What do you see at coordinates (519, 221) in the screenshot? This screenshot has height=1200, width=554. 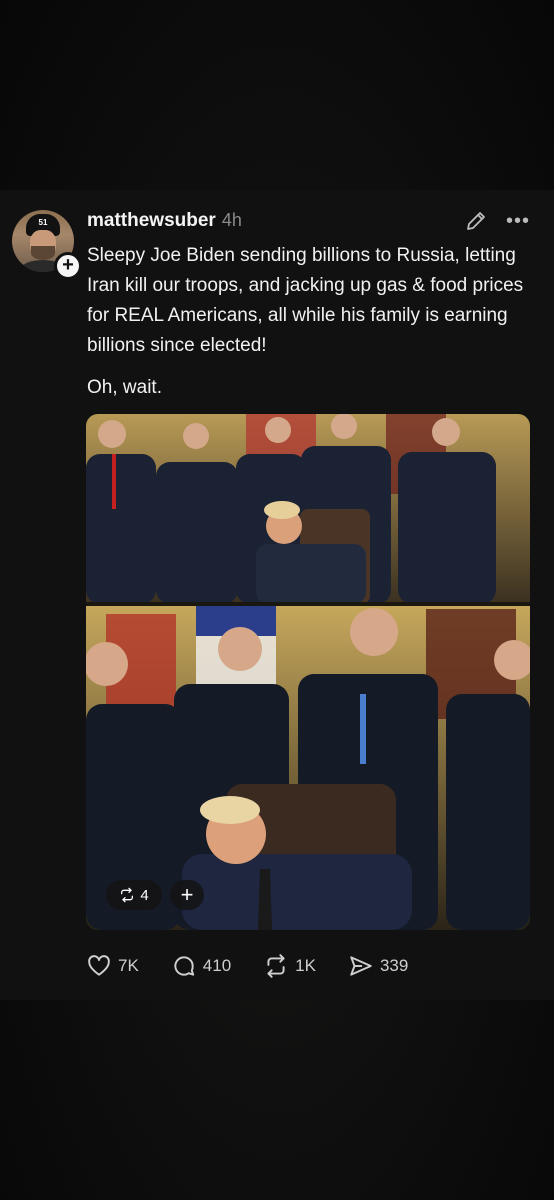 I see `more-dots-icon: •••` at bounding box center [519, 221].